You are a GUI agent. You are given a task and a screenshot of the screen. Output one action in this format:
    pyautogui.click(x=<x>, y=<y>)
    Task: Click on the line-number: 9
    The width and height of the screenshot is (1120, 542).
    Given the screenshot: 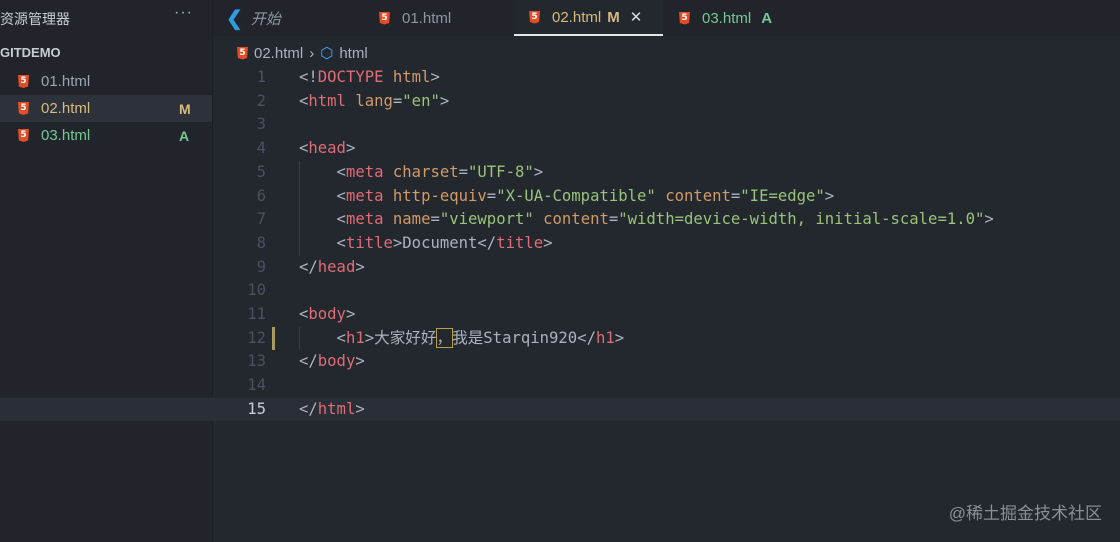 What is the action you would take?
    pyautogui.click(x=261, y=266)
    